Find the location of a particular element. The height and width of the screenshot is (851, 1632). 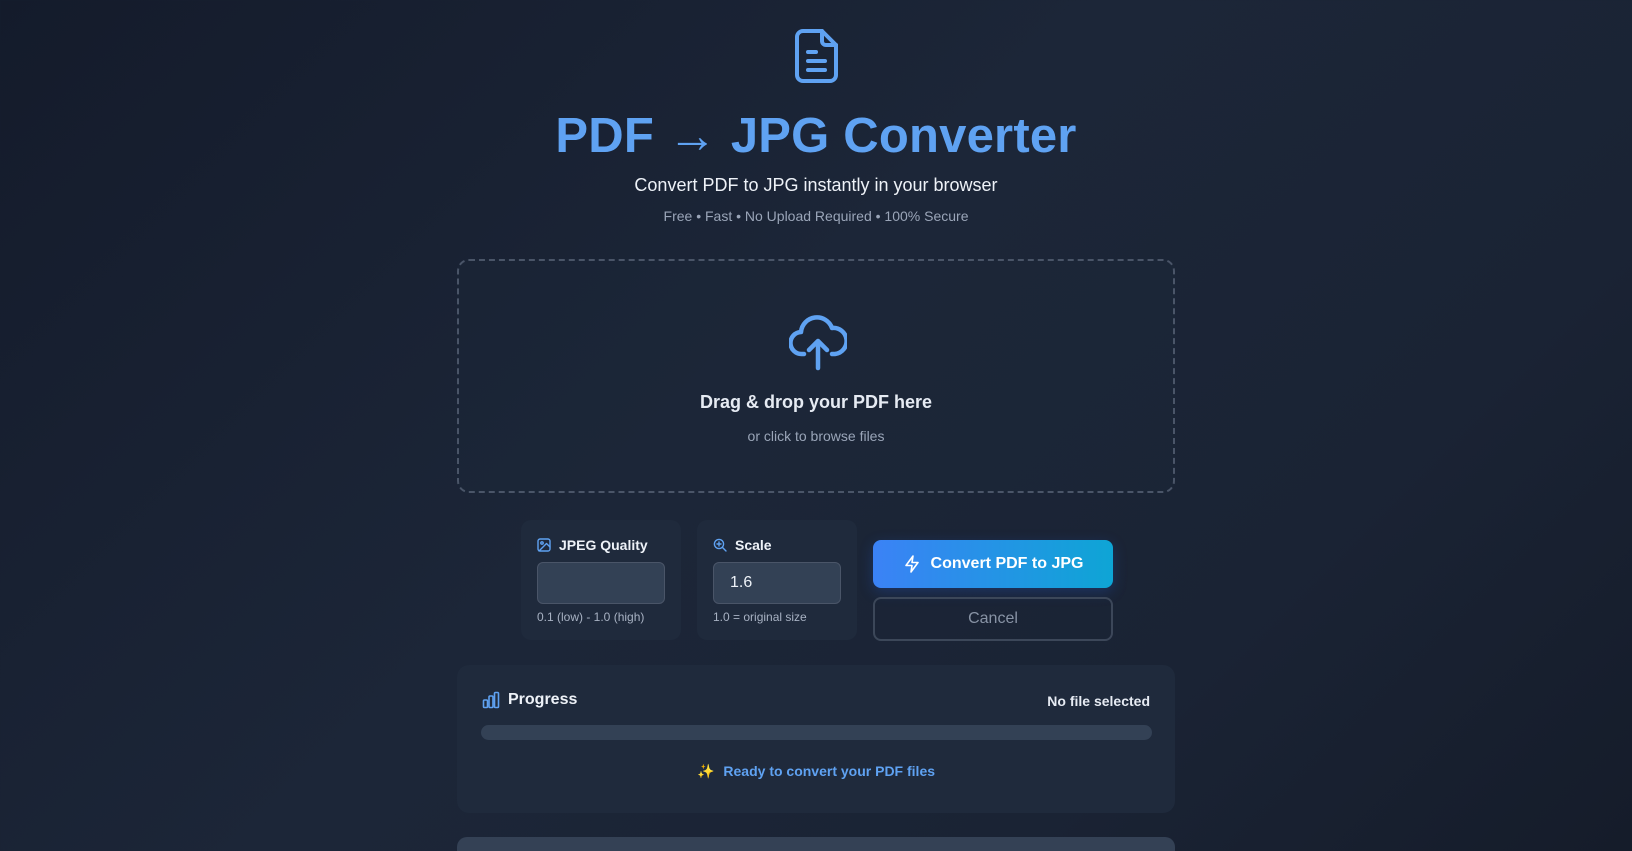

progress-message: Ready to convert your PDF files is located at coordinates (829, 771).